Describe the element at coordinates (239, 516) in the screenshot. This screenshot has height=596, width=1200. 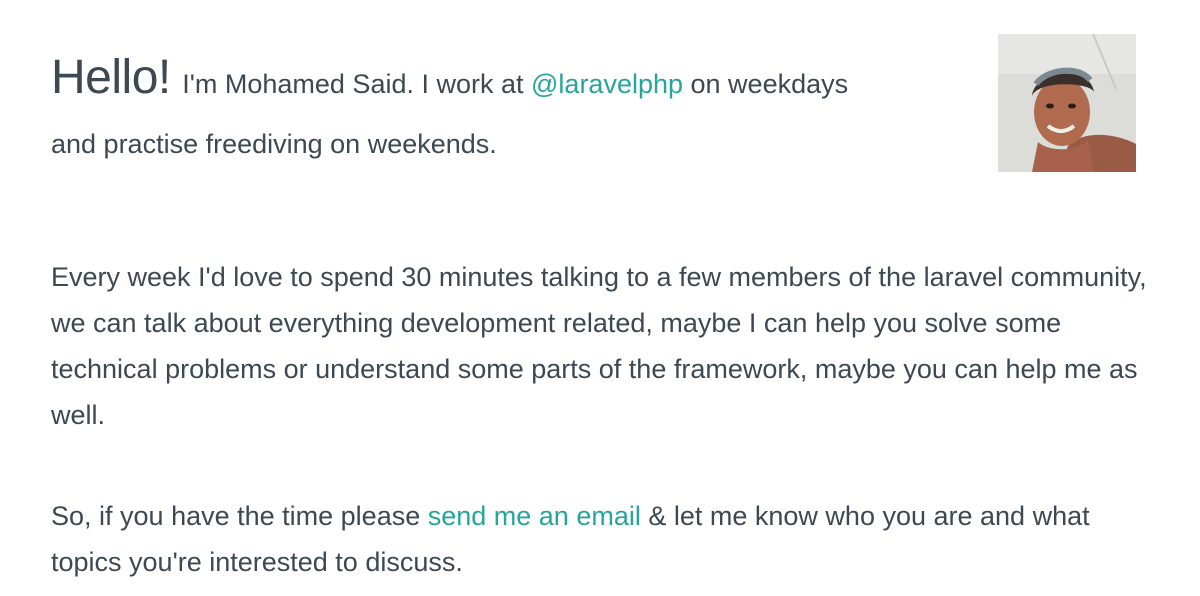
I see `contact-text: So, if you have the time please` at that location.